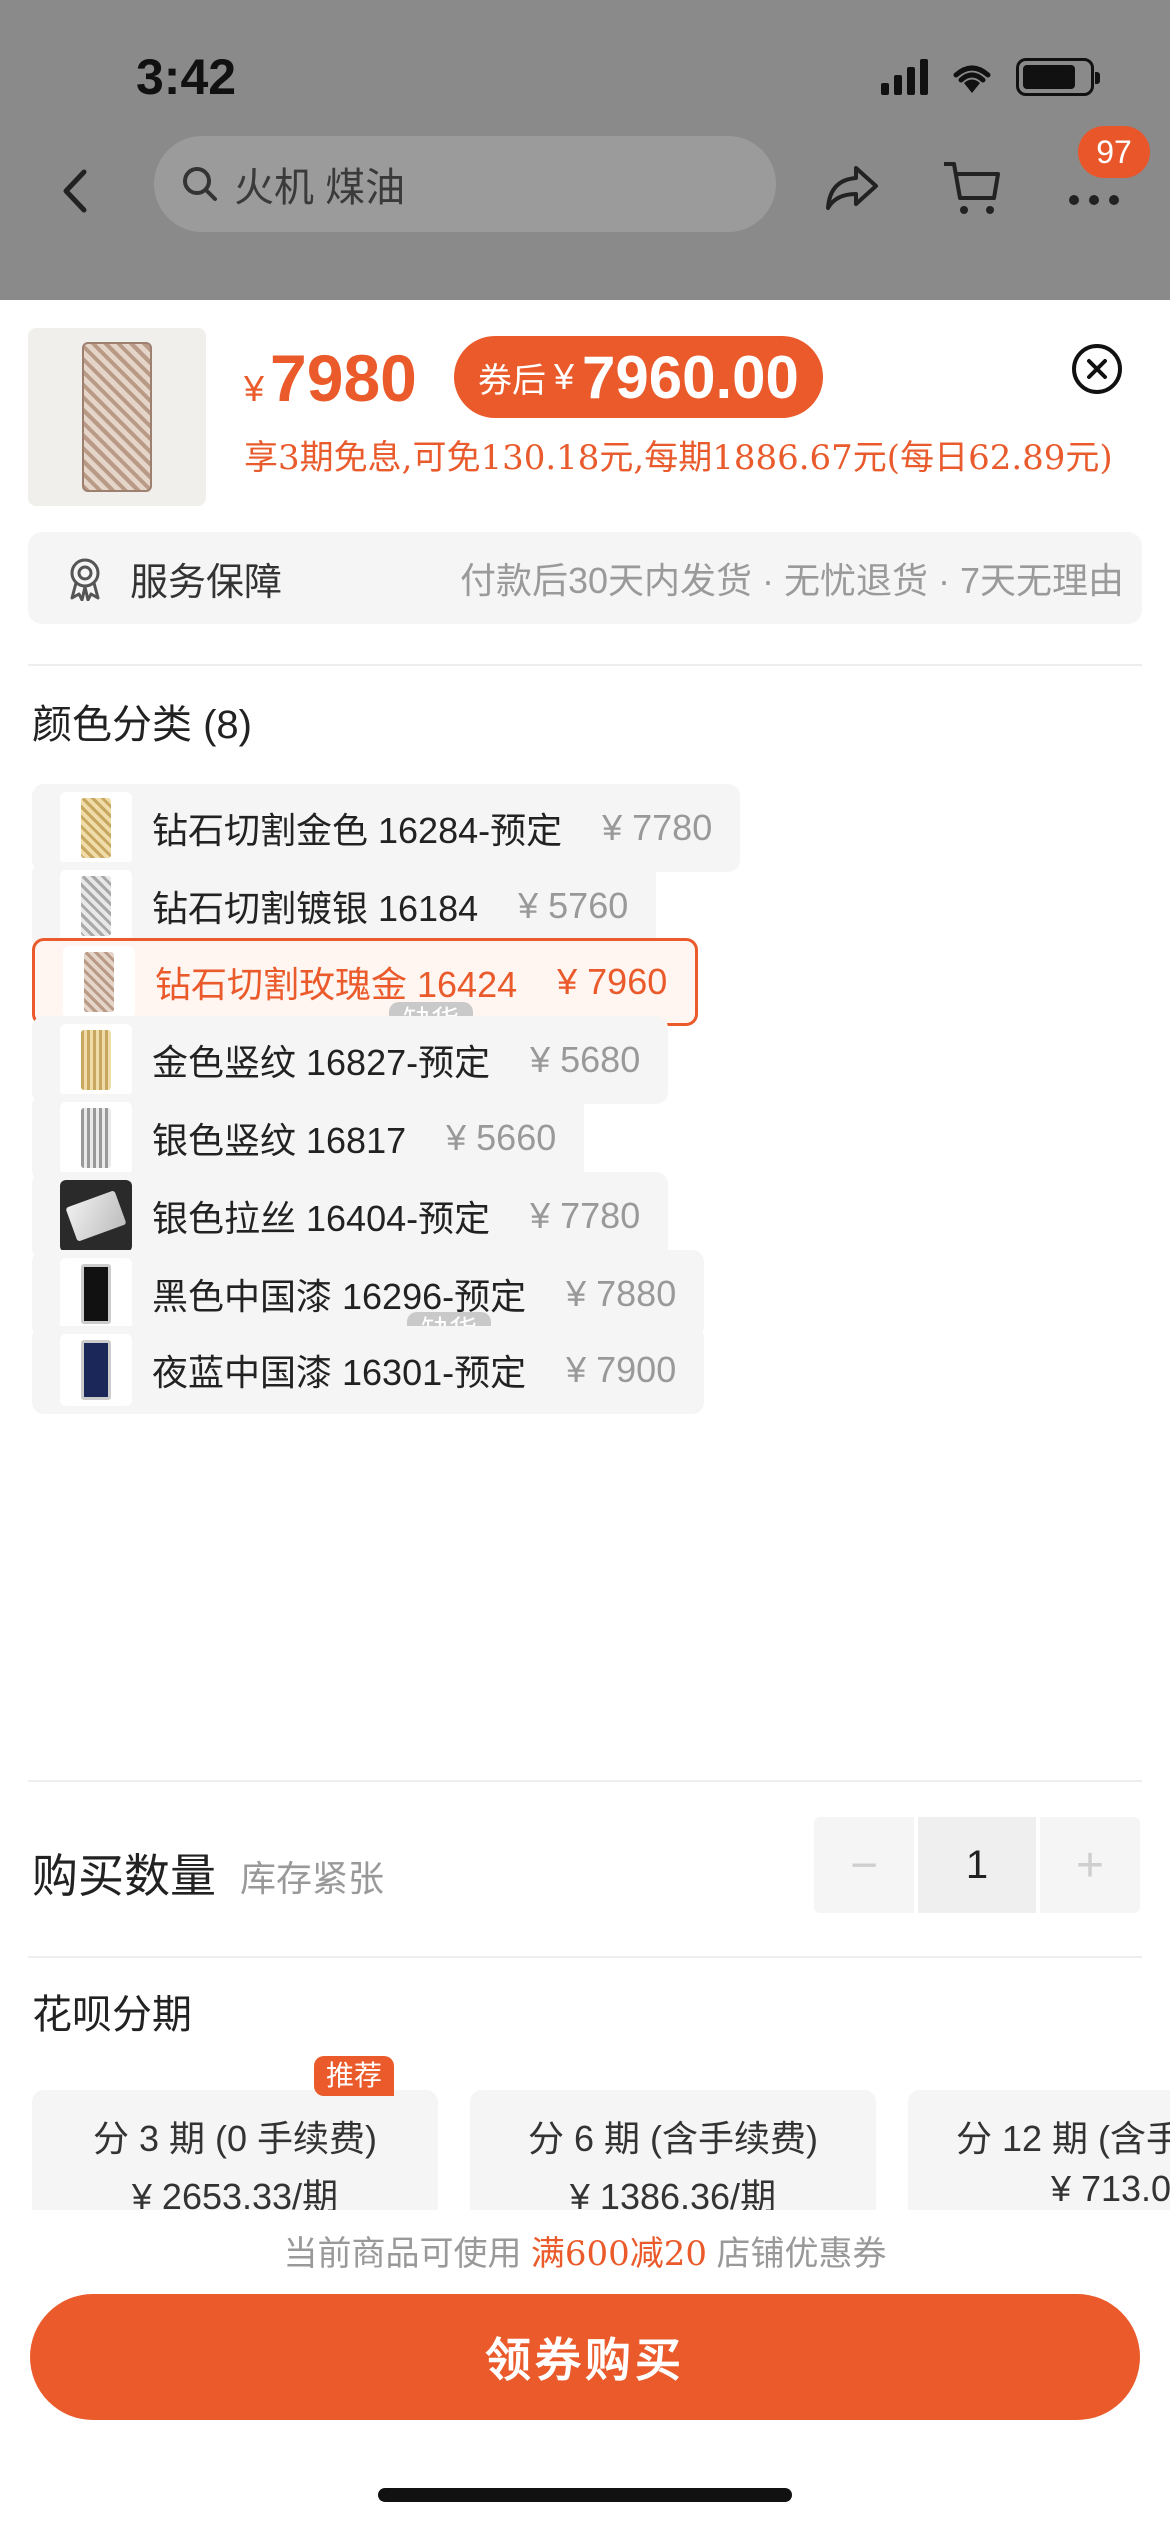  What do you see at coordinates (864, 1865) in the screenshot?
I see `decrement-button: −` at bounding box center [864, 1865].